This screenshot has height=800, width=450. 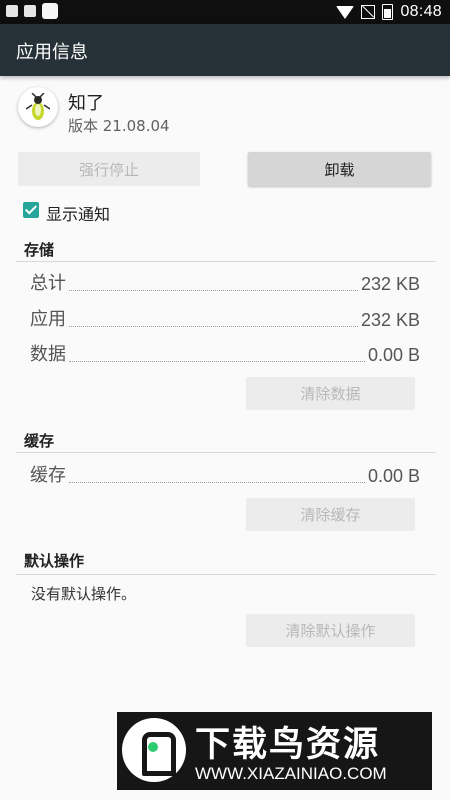 What do you see at coordinates (225, 282) in the screenshot?
I see `storage-row-total: 总计 232 KB` at bounding box center [225, 282].